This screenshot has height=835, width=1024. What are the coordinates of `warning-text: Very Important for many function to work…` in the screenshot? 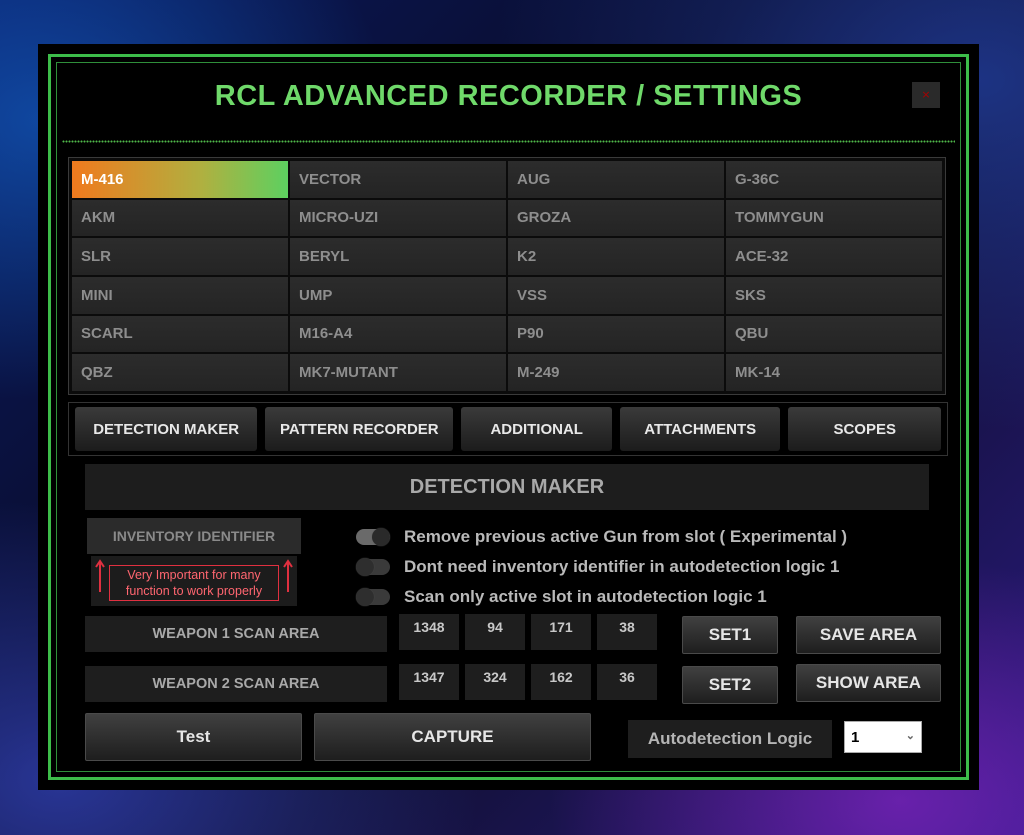 It's located at (194, 583).